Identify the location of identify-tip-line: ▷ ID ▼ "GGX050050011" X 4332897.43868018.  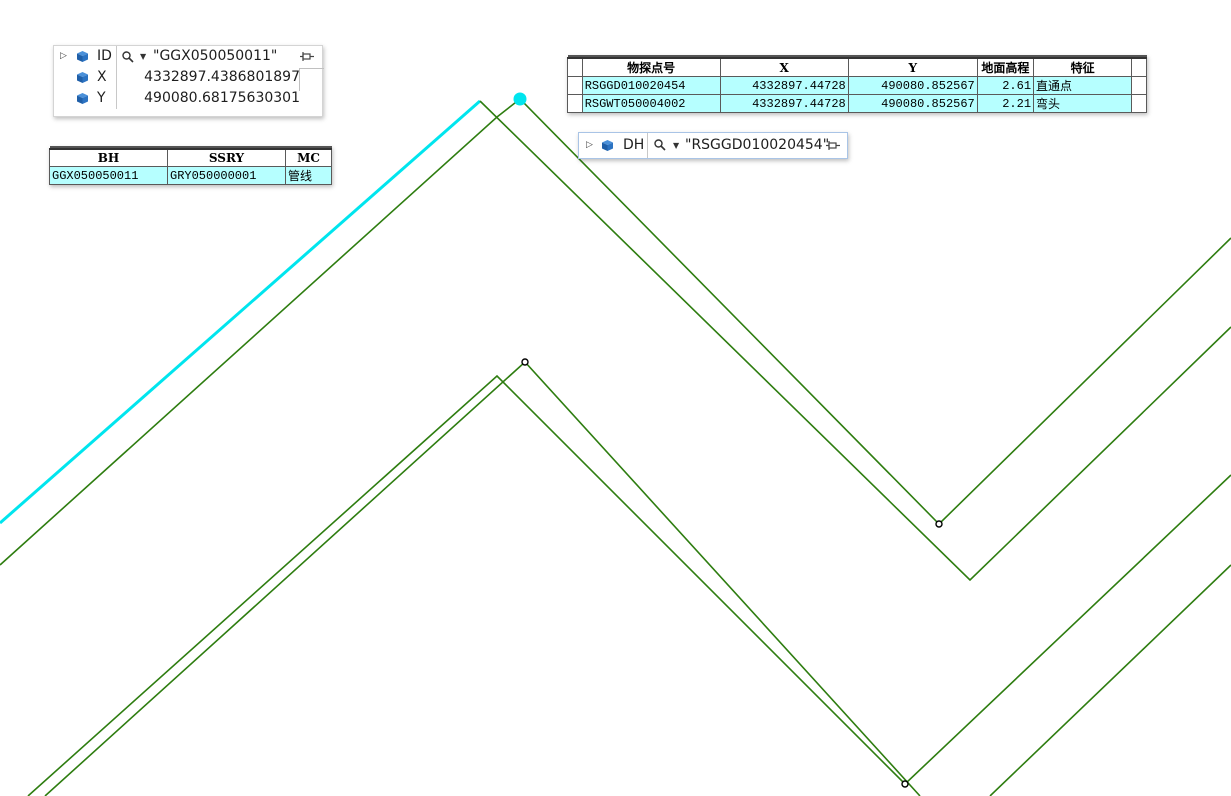
(188, 81).